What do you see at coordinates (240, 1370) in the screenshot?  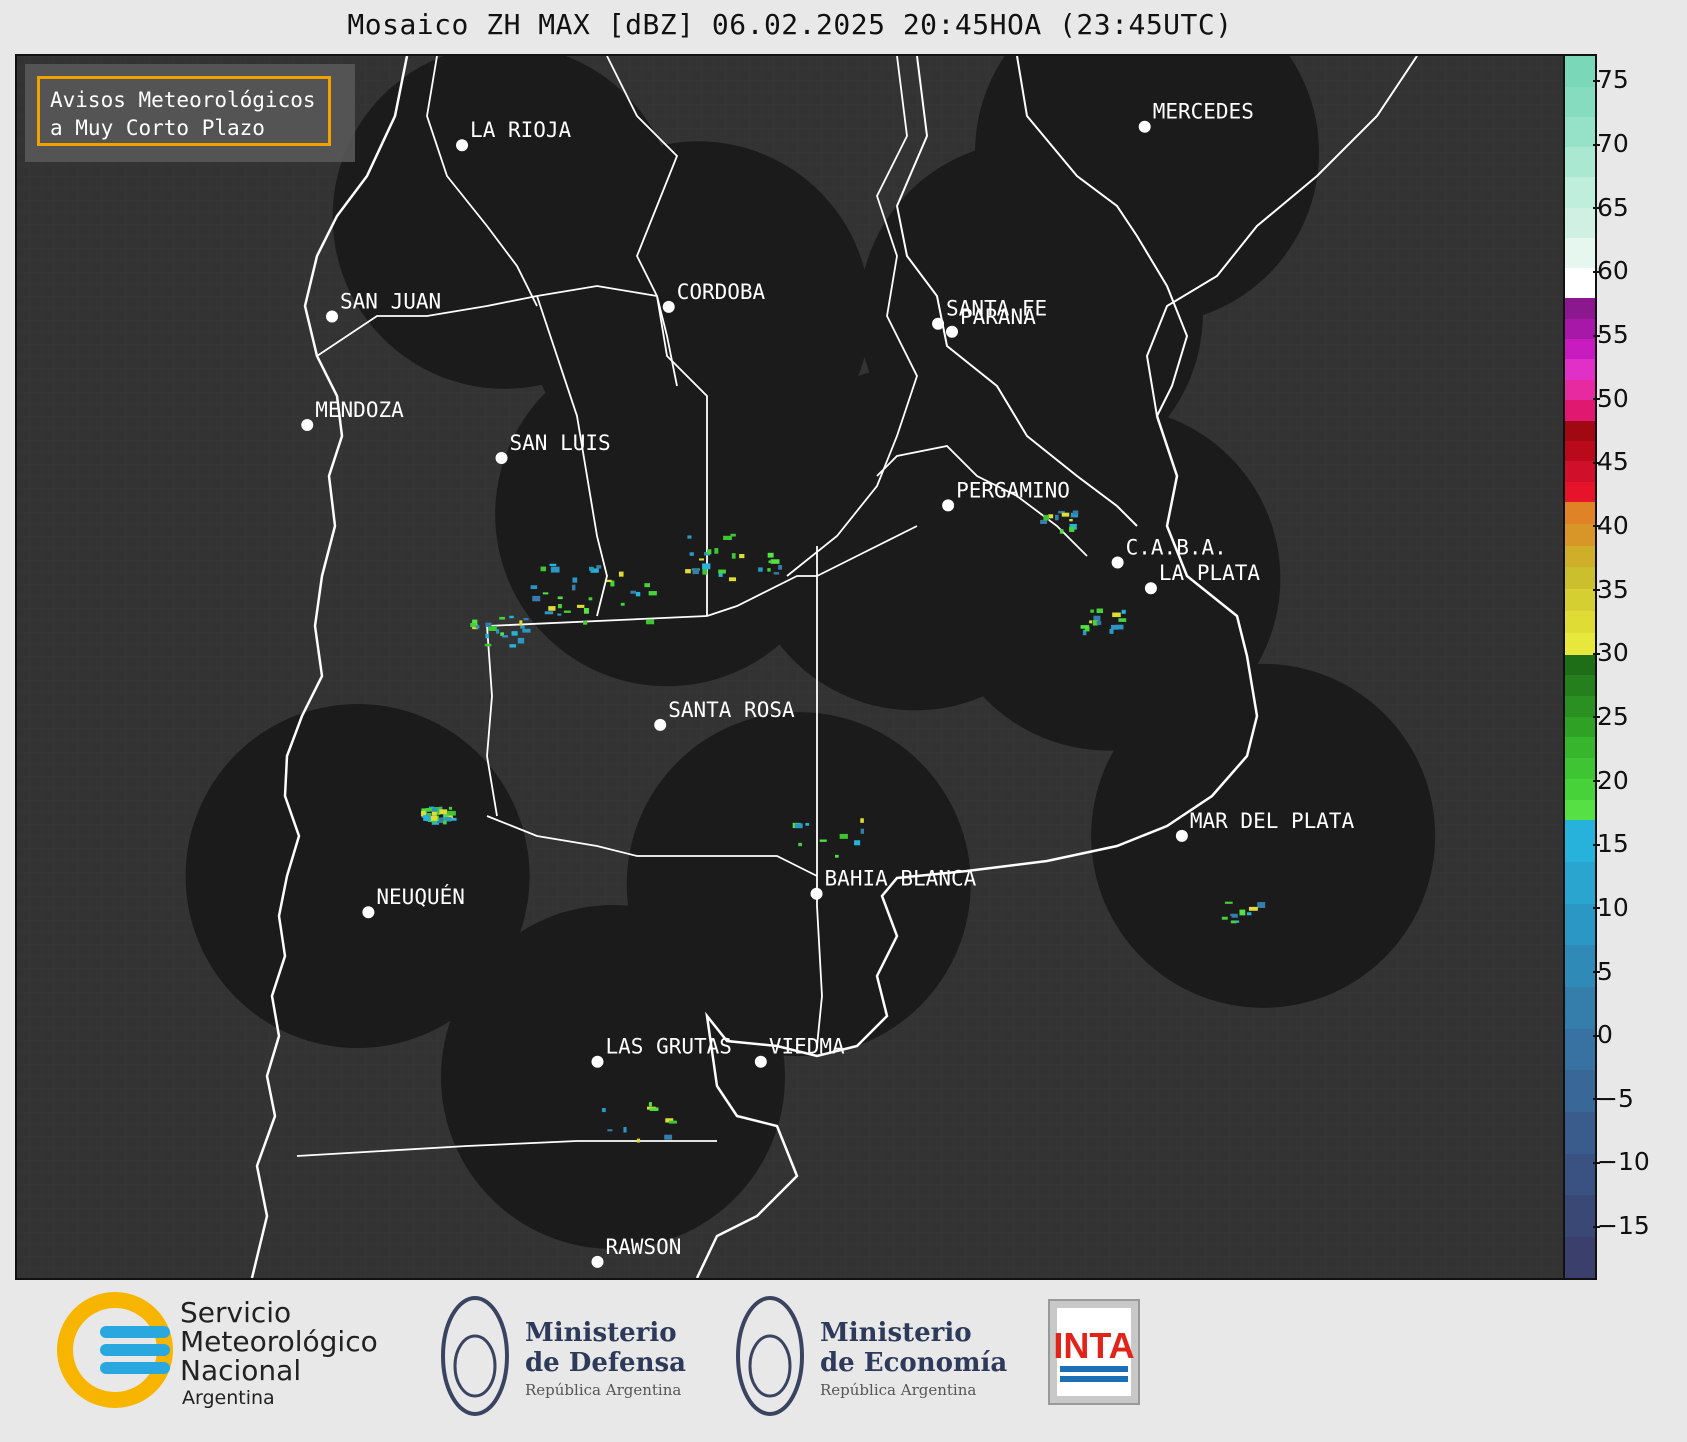 I see `smn-line-3: Nacional` at bounding box center [240, 1370].